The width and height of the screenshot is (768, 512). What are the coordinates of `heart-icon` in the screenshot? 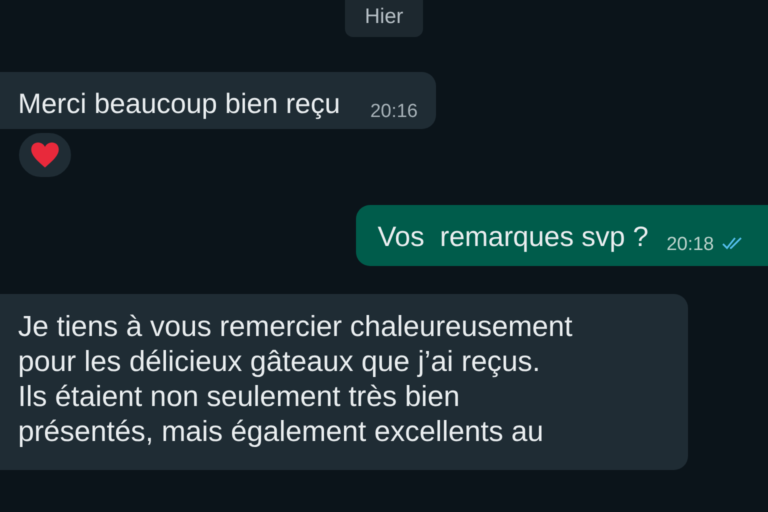 It's located at (45, 155).